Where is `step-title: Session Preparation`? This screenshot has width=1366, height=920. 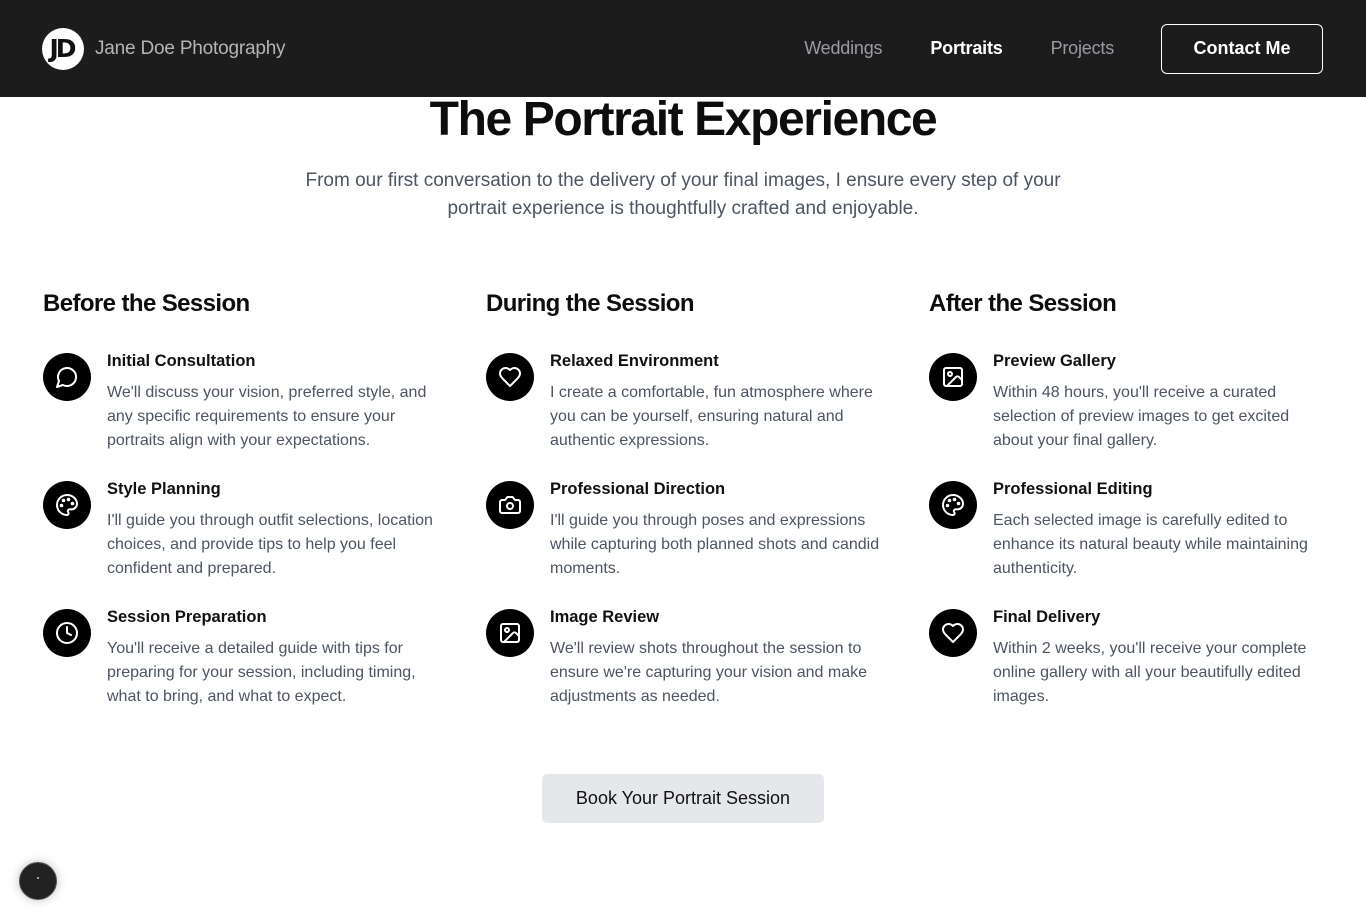 step-title: Session Preparation is located at coordinates (187, 617).